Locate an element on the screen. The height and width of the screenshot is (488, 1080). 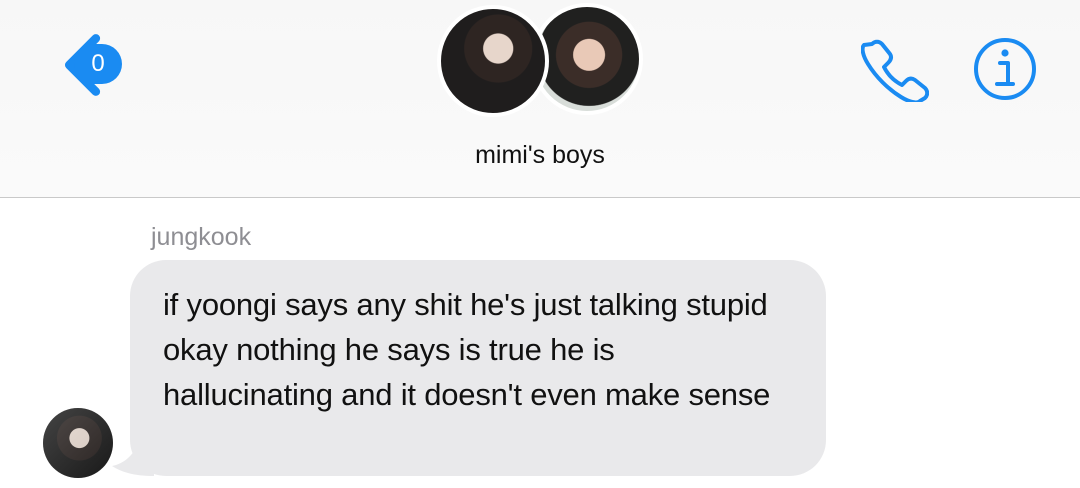
message-sender-name: jungkook is located at coordinates (201, 237).